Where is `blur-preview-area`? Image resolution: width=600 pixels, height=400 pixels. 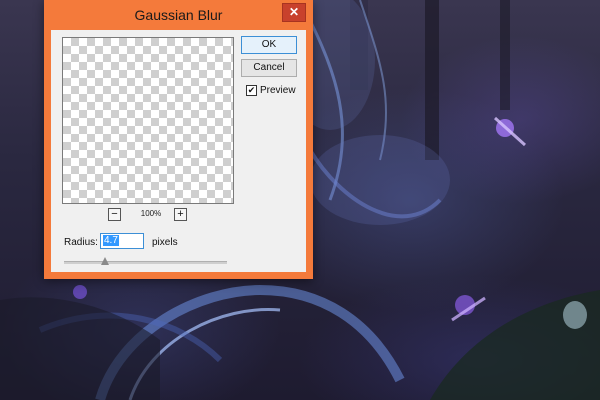
blur-preview-area is located at coordinates (148, 120).